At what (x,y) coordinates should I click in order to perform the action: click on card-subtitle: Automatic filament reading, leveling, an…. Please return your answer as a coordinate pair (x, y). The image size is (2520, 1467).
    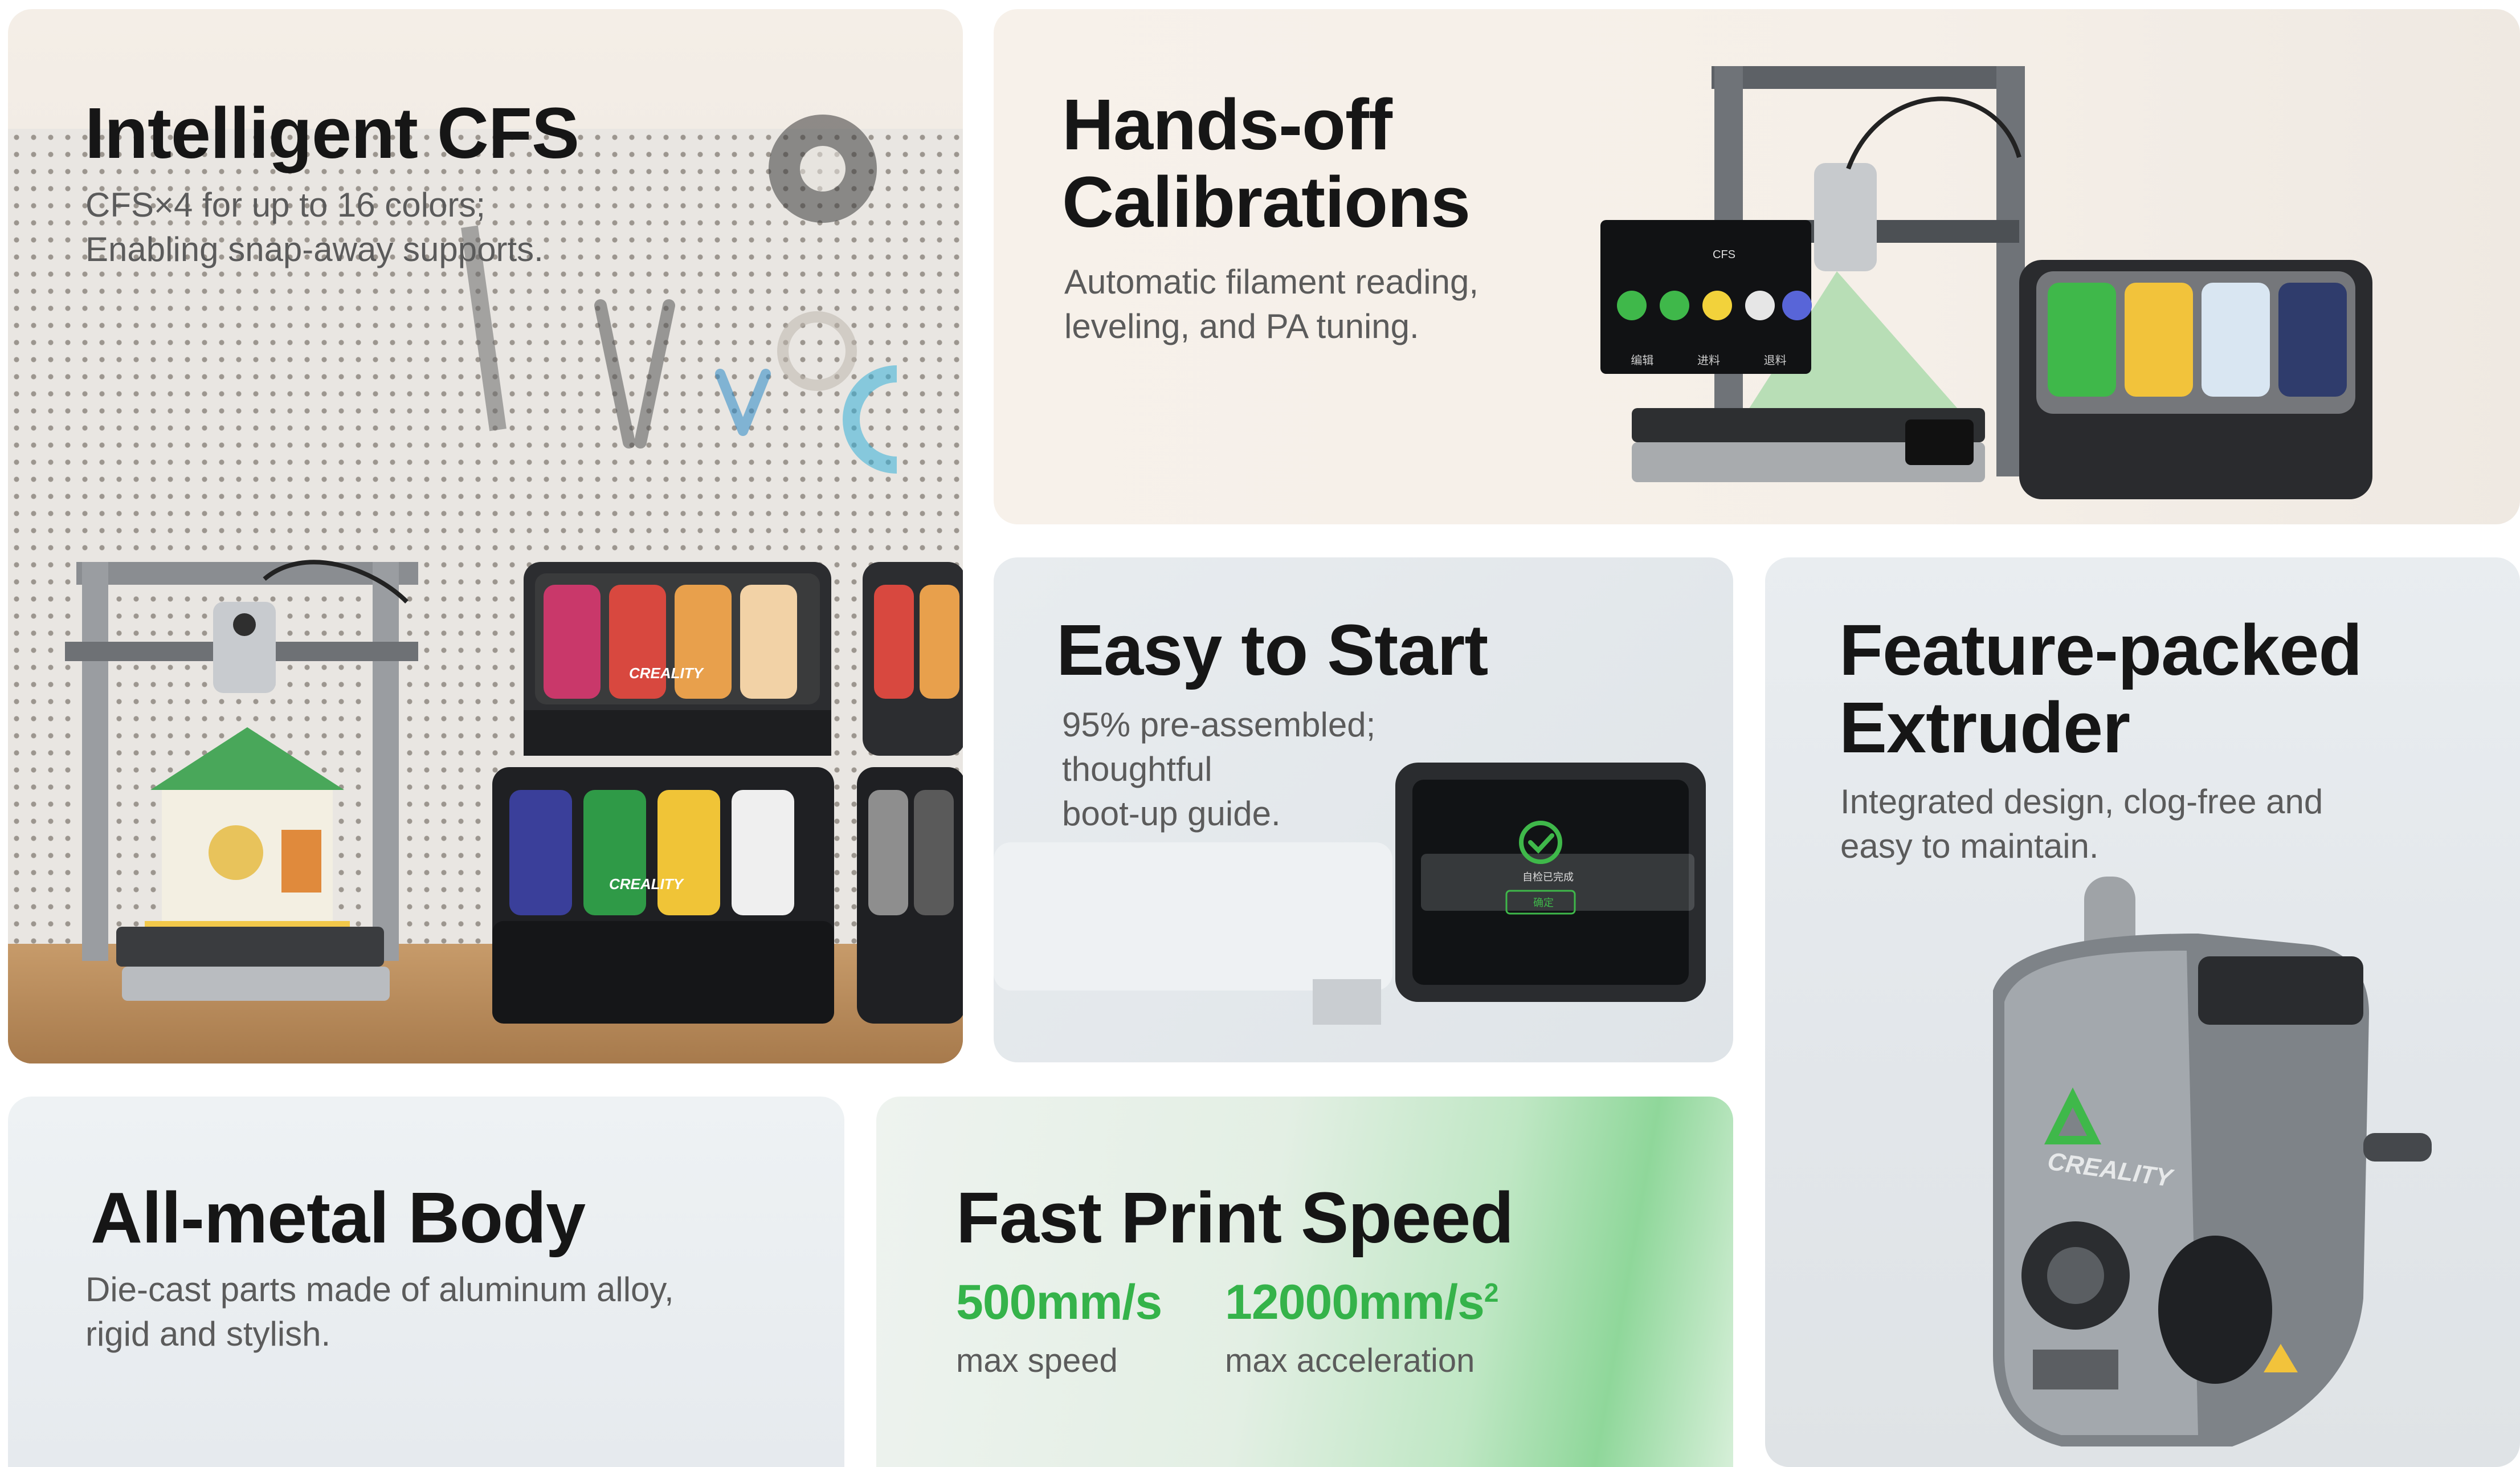
    Looking at the image, I should click on (1272, 304).